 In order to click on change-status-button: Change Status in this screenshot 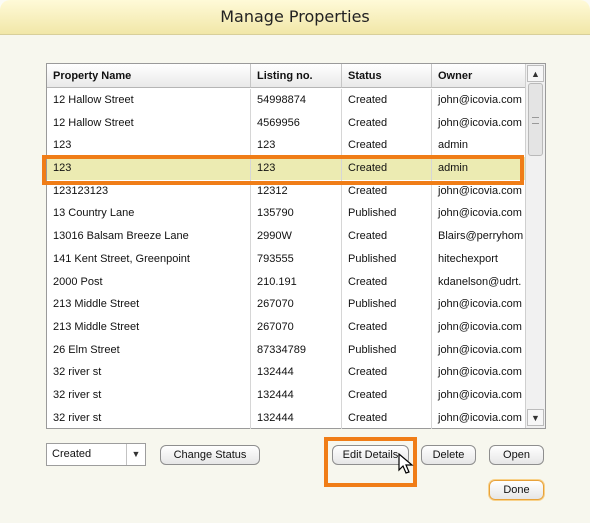, I will do `click(210, 455)`.